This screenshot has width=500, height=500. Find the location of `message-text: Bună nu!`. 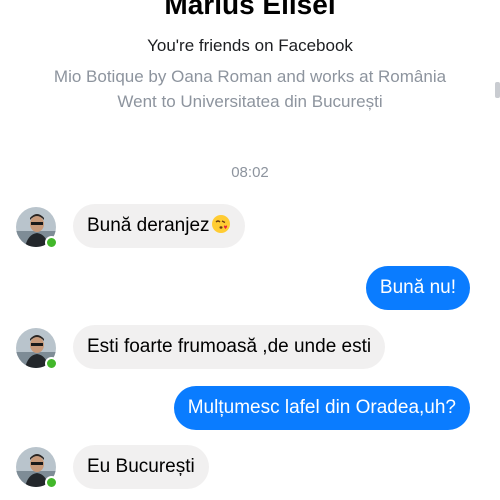

message-text: Bună nu! is located at coordinates (417, 287).